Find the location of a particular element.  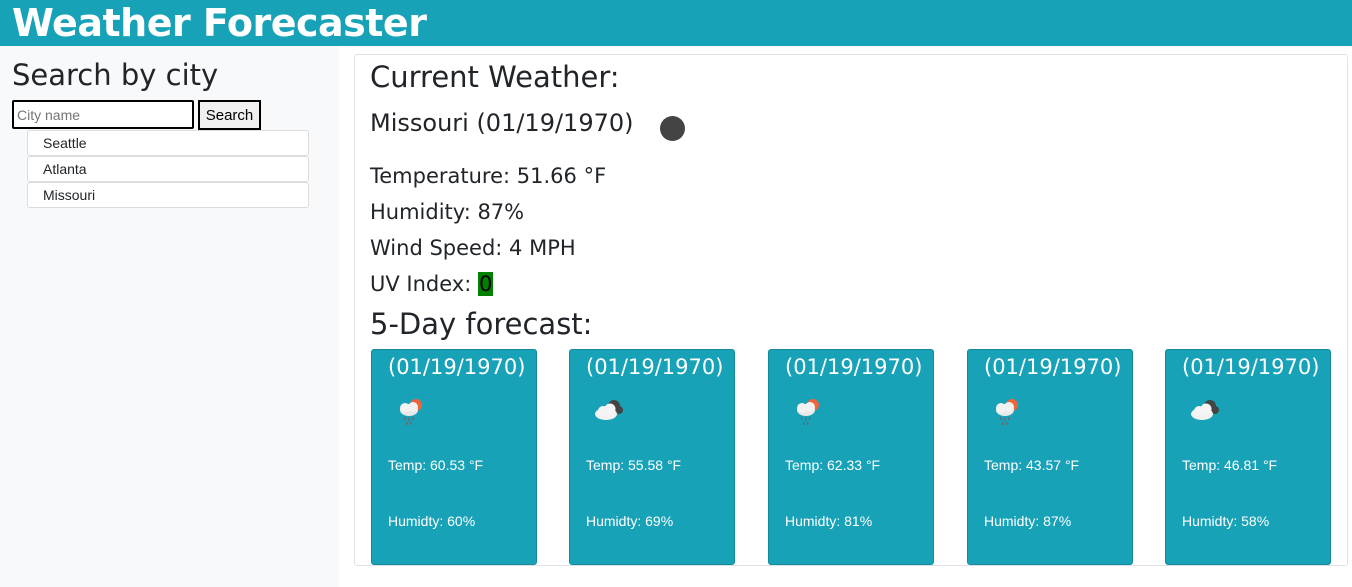

history-item-atlanta: Atlanta is located at coordinates (168, 169).